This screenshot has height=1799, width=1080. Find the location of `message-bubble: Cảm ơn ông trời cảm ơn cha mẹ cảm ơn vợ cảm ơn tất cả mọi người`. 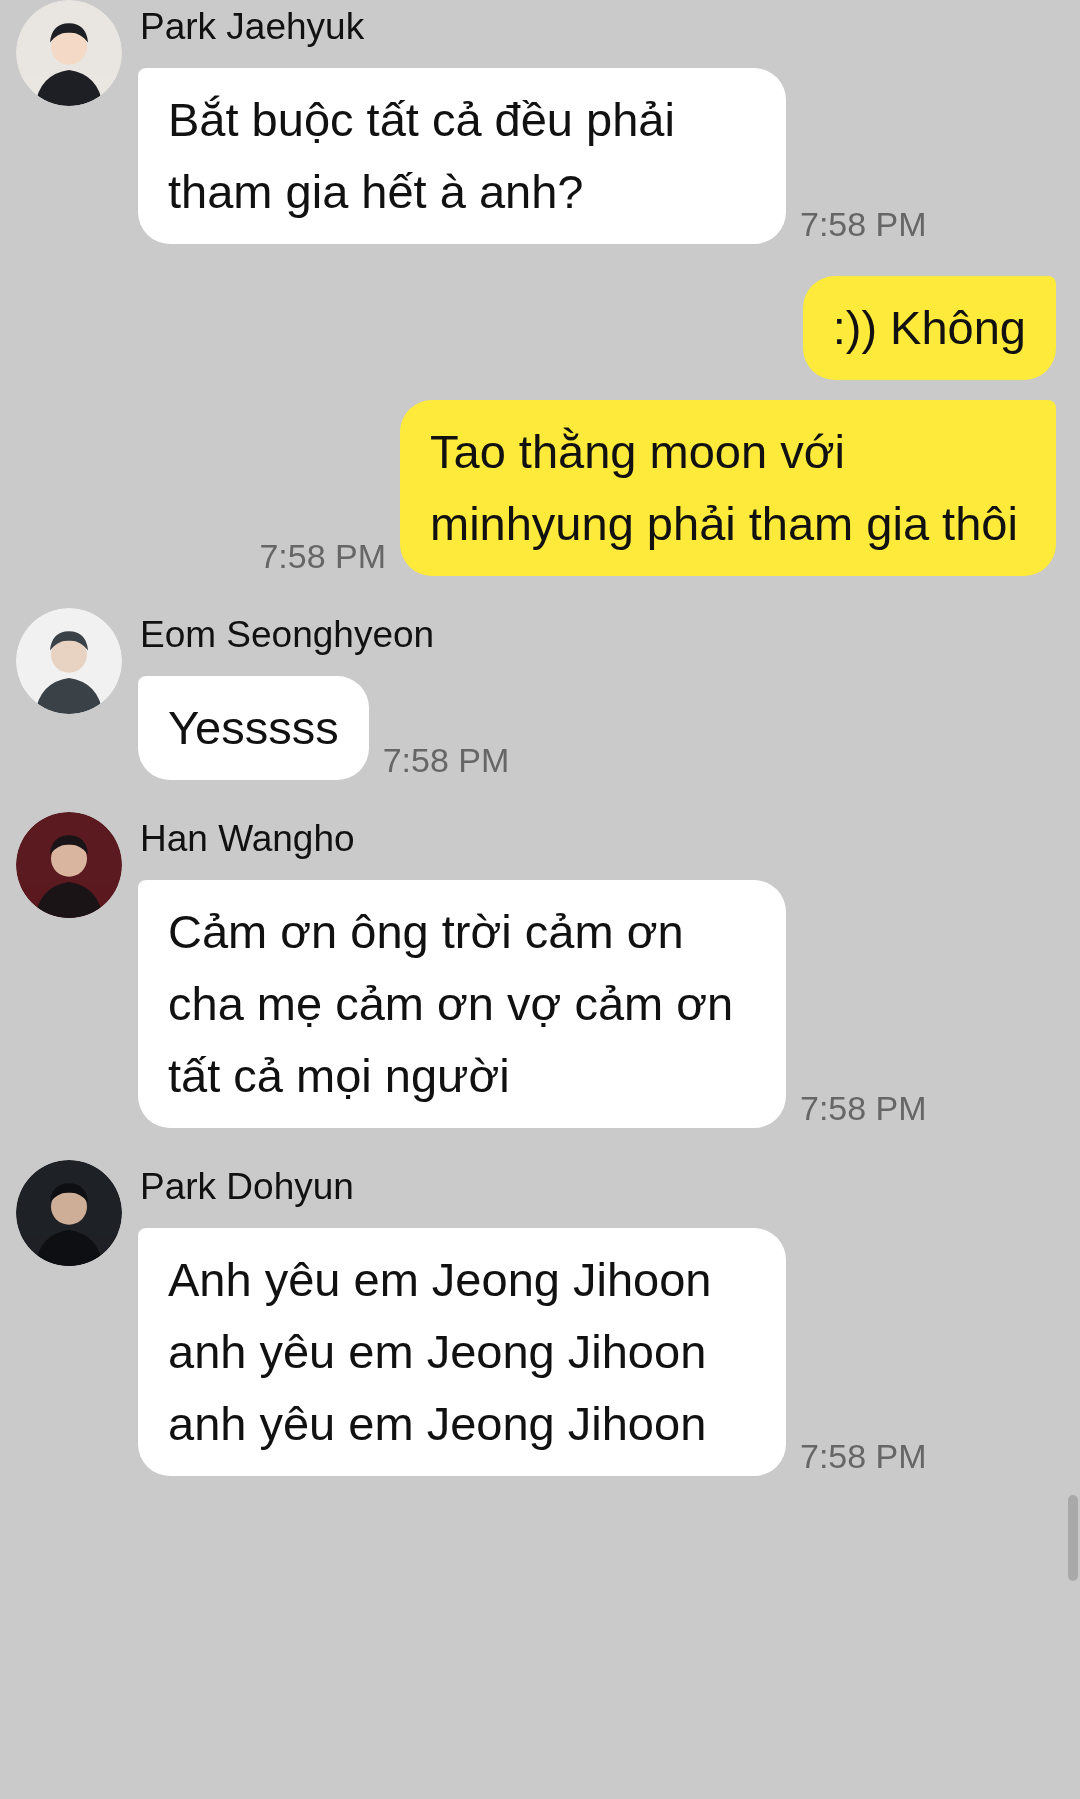

message-bubble: Cảm ơn ông trời cảm ơn cha mẹ cảm ơn vợ cảm ơn tất cả mọi người is located at coordinates (462, 1004).